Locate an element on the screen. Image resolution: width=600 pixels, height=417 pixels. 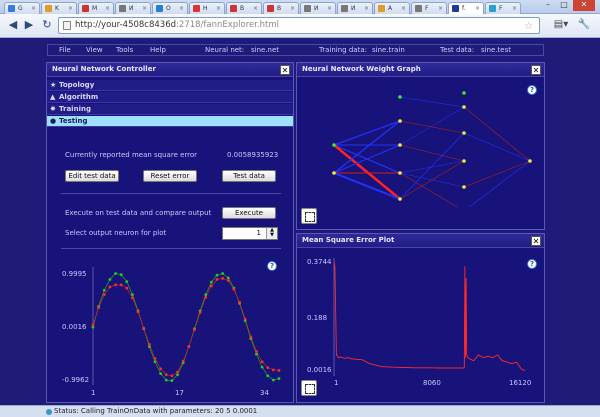
divider is located at coordinates (171, 248).